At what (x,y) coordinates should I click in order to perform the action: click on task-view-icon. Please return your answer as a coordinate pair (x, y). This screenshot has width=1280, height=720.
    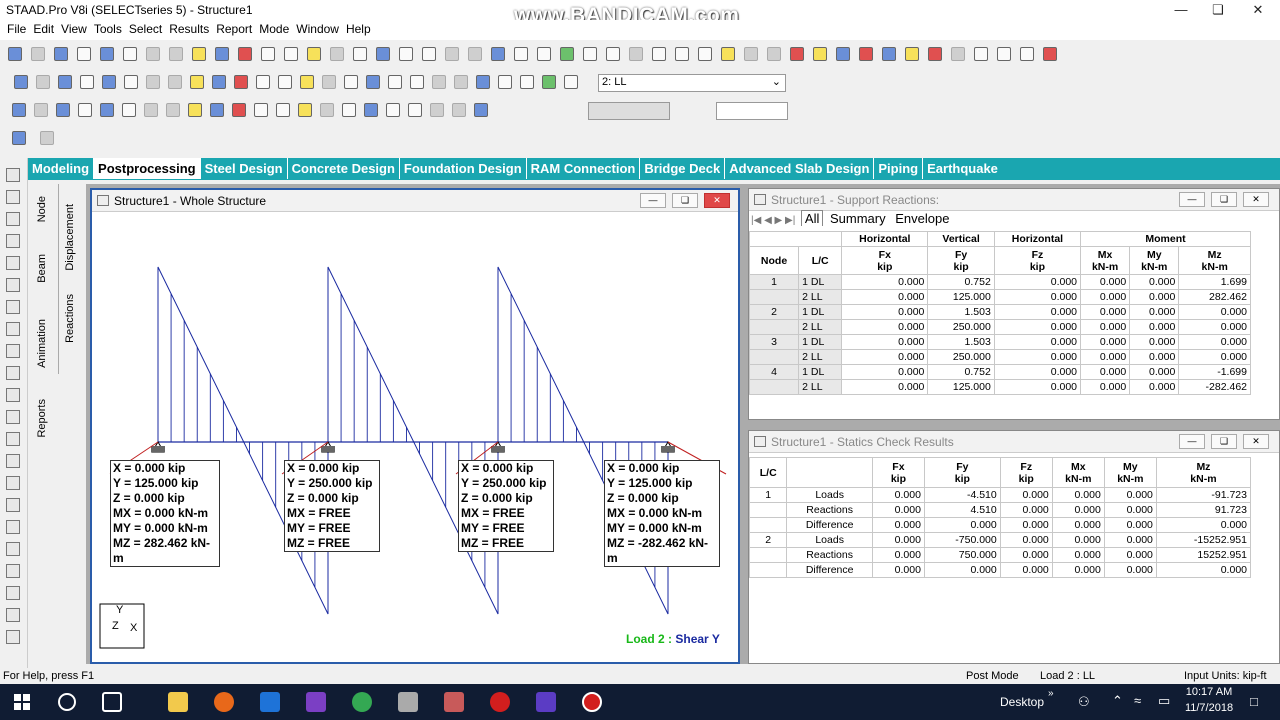
    Looking at the image, I should click on (112, 702).